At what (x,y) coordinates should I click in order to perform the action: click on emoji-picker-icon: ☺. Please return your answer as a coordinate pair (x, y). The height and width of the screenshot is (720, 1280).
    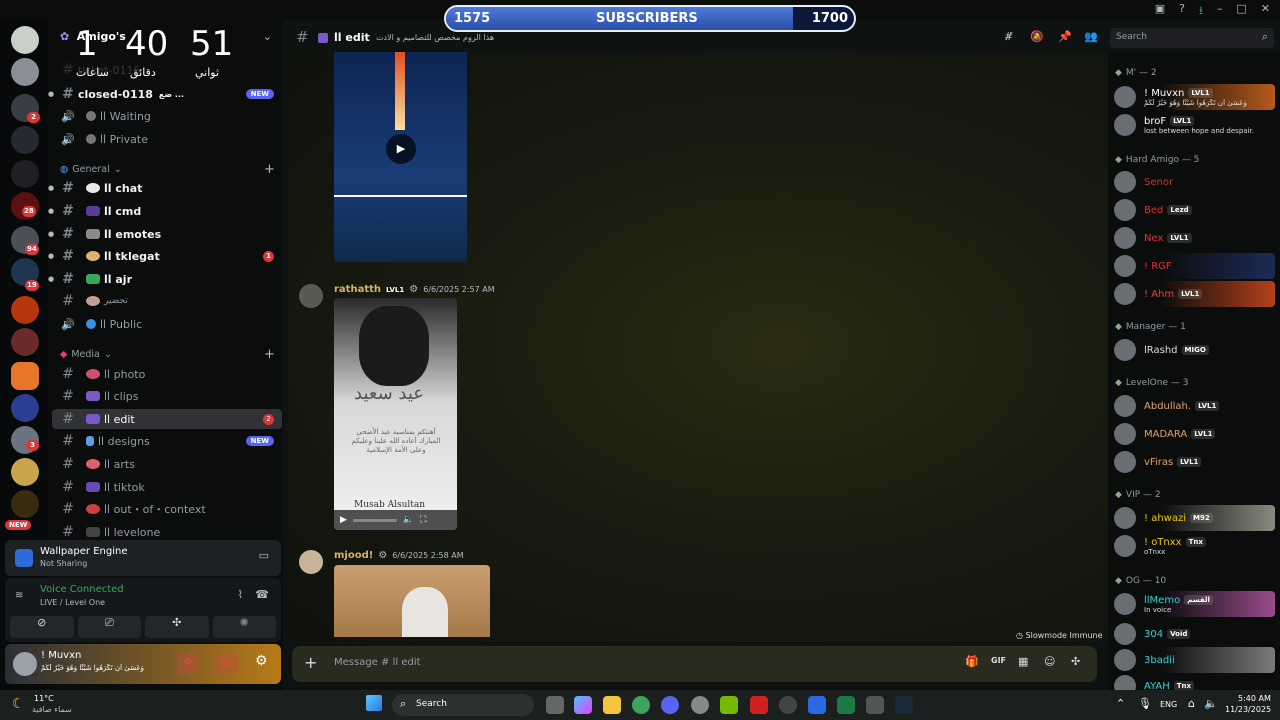
    Looking at the image, I should click on (1049, 661).